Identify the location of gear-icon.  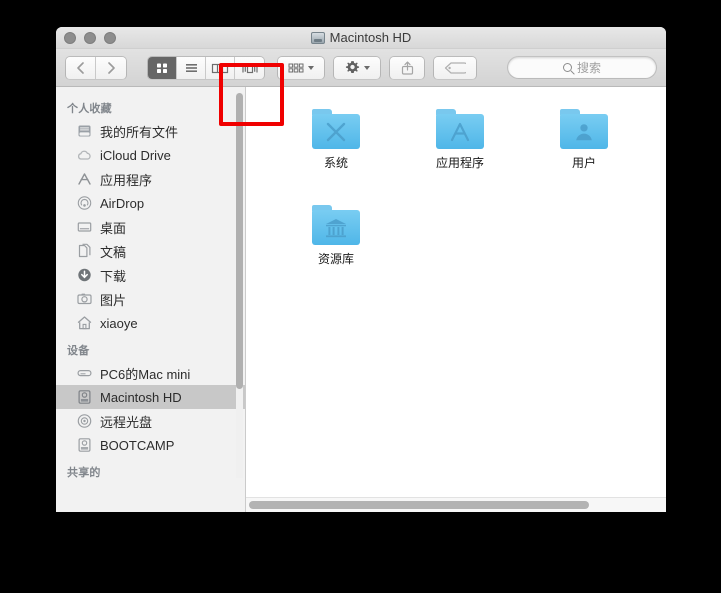
(352, 67).